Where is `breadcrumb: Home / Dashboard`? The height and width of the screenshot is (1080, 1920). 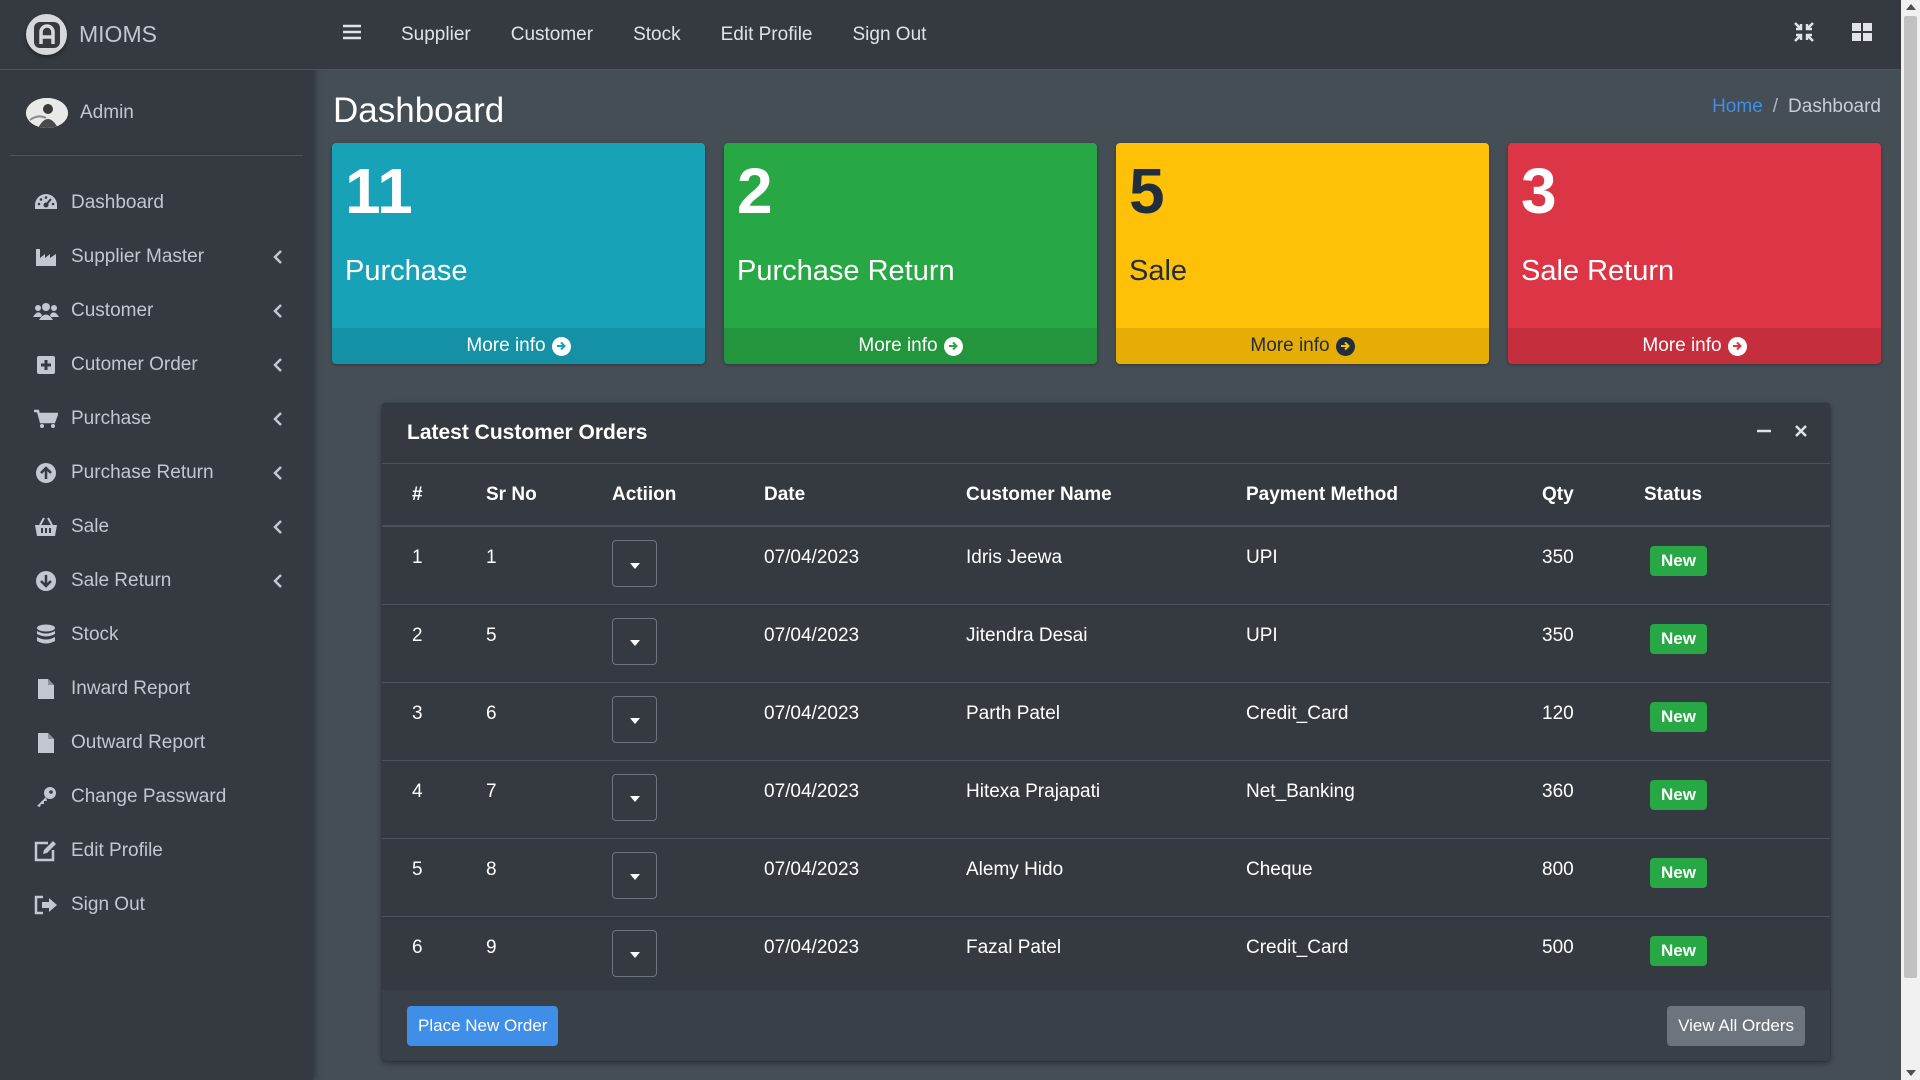 breadcrumb: Home / Dashboard is located at coordinates (1796, 107).